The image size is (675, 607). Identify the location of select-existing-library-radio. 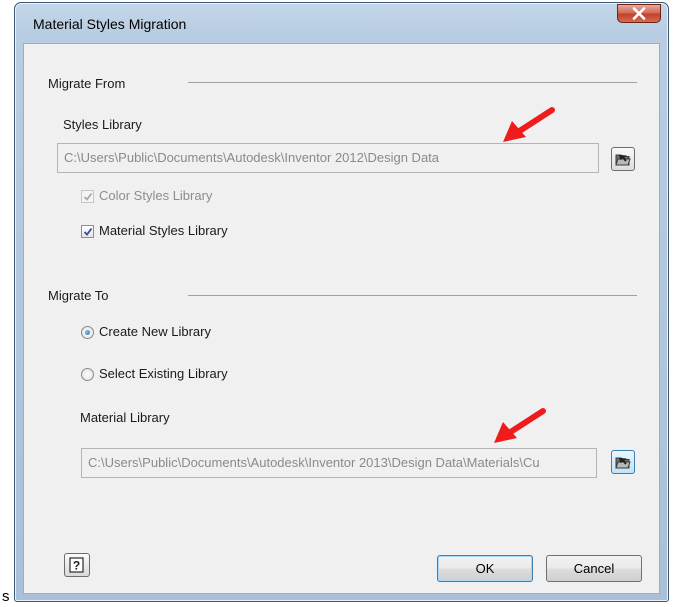
(87, 374).